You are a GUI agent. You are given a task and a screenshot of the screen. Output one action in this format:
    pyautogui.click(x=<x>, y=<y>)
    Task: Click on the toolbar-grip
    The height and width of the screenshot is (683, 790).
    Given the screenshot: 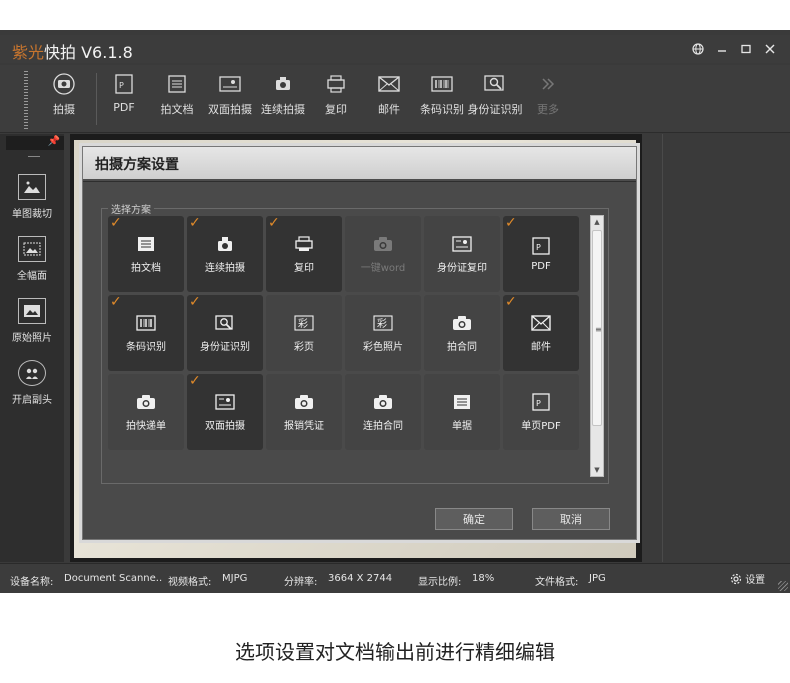 What is the action you would take?
    pyautogui.click(x=26, y=100)
    